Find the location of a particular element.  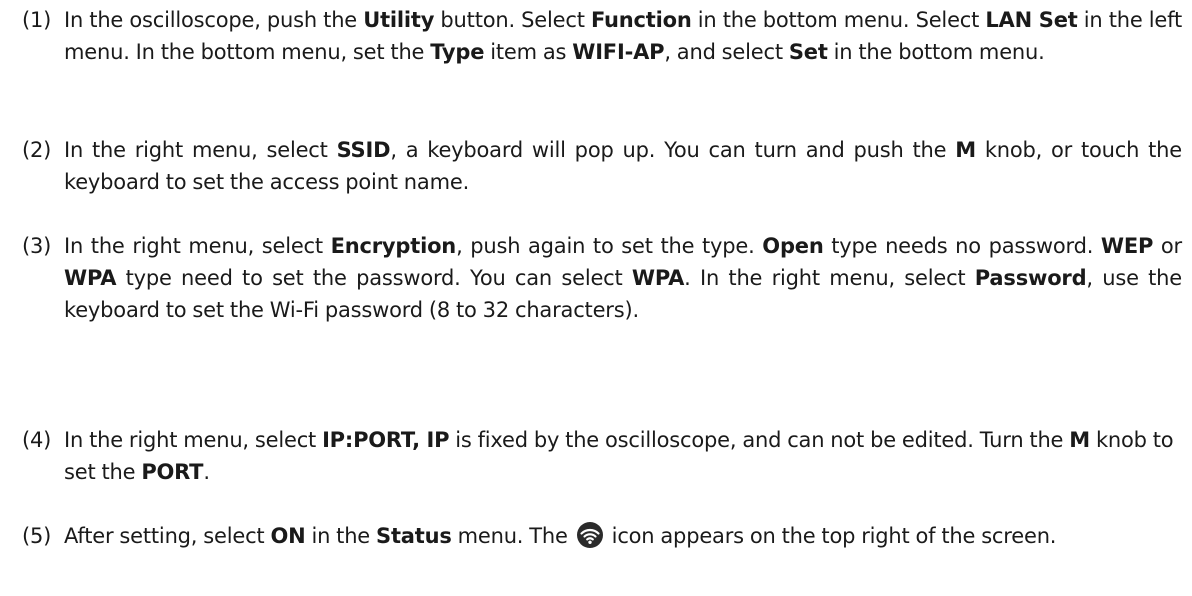

bold-term: IP:PORT, IP is located at coordinates (386, 440).